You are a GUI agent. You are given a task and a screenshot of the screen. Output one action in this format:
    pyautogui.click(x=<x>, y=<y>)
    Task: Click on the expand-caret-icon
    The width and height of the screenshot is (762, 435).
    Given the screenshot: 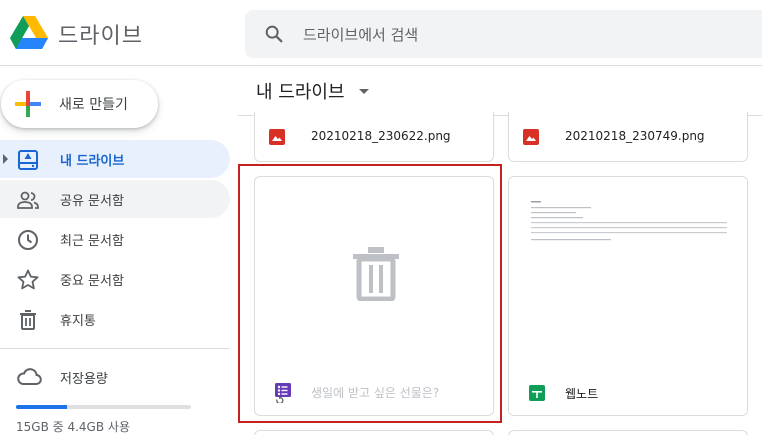 What is the action you would take?
    pyautogui.click(x=5, y=159)
    